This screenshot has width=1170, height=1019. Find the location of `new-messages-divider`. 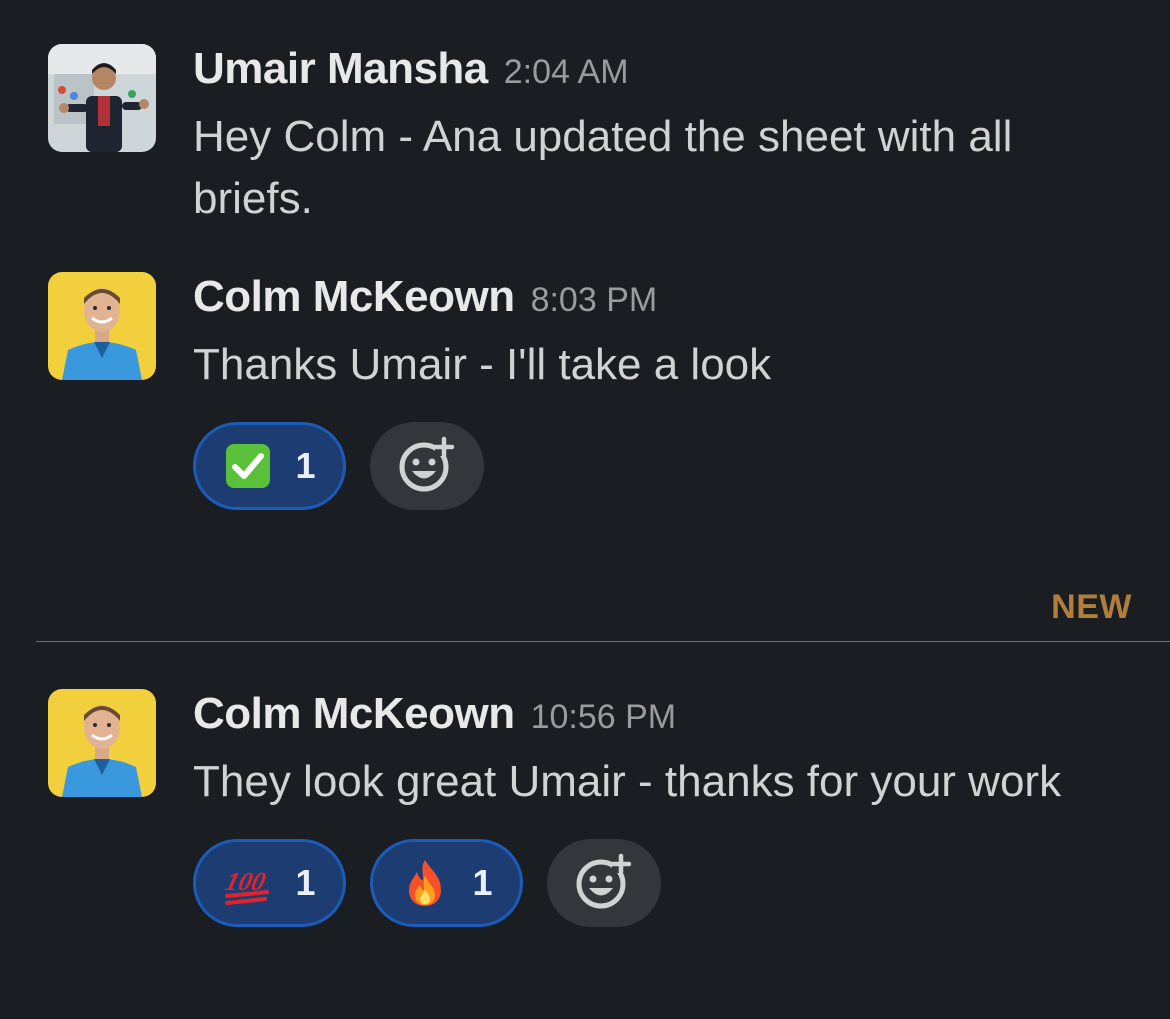

new-messages-divider is located at coordinates (603, 641).